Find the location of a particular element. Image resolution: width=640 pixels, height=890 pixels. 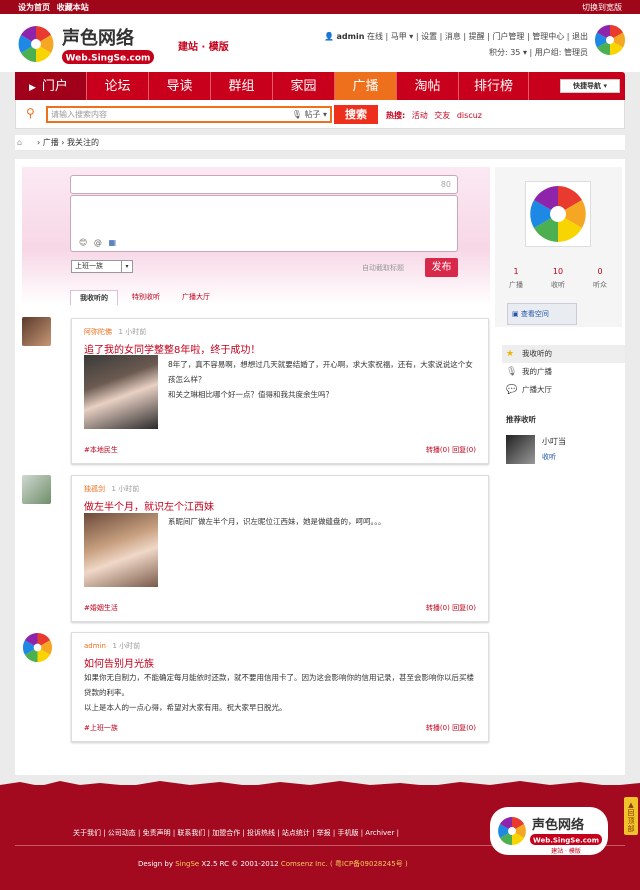

smiley-icon: 😊 is located at coordinates (83, 242).